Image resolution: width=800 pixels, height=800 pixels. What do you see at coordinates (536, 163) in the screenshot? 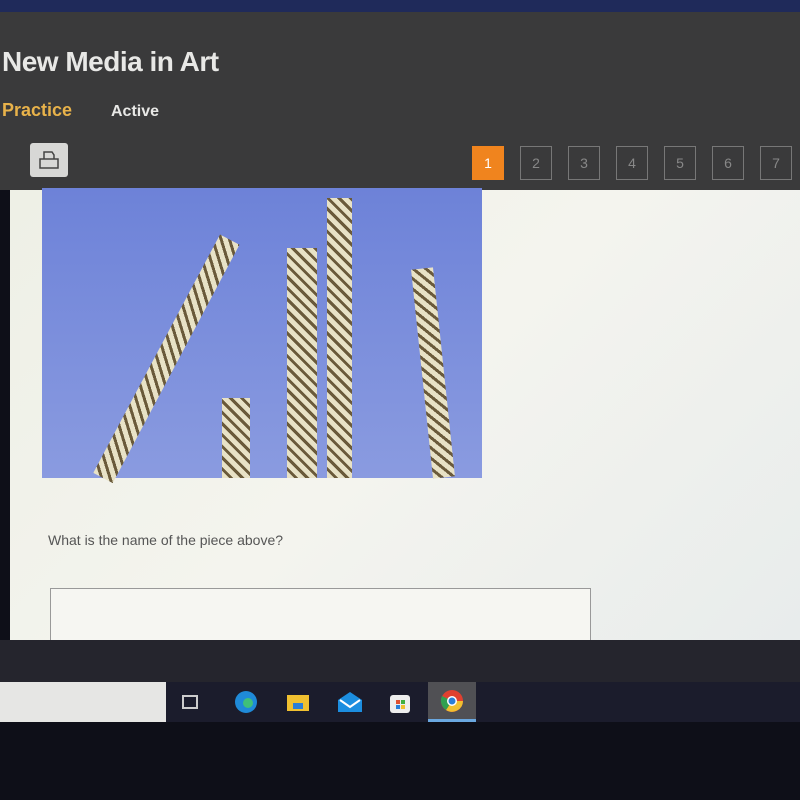
I see `page-2-button: 2` at bounding box center [536, 163].